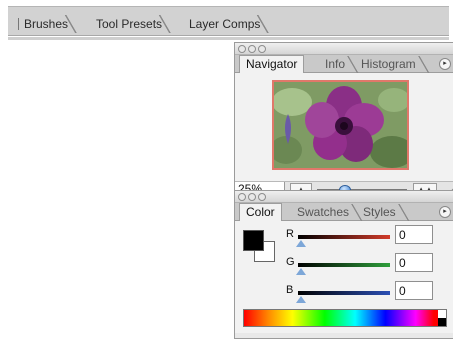  I want to click on tab-label: Info, so click(335, 64).